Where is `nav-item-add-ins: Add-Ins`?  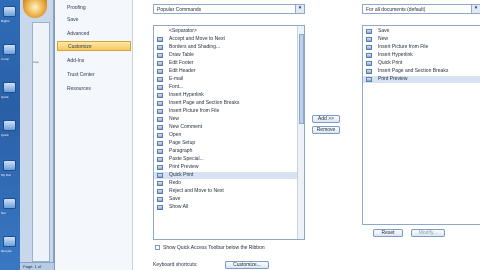 nav-item-add-ins: Add-Ins is located at coordinates (94, 61).